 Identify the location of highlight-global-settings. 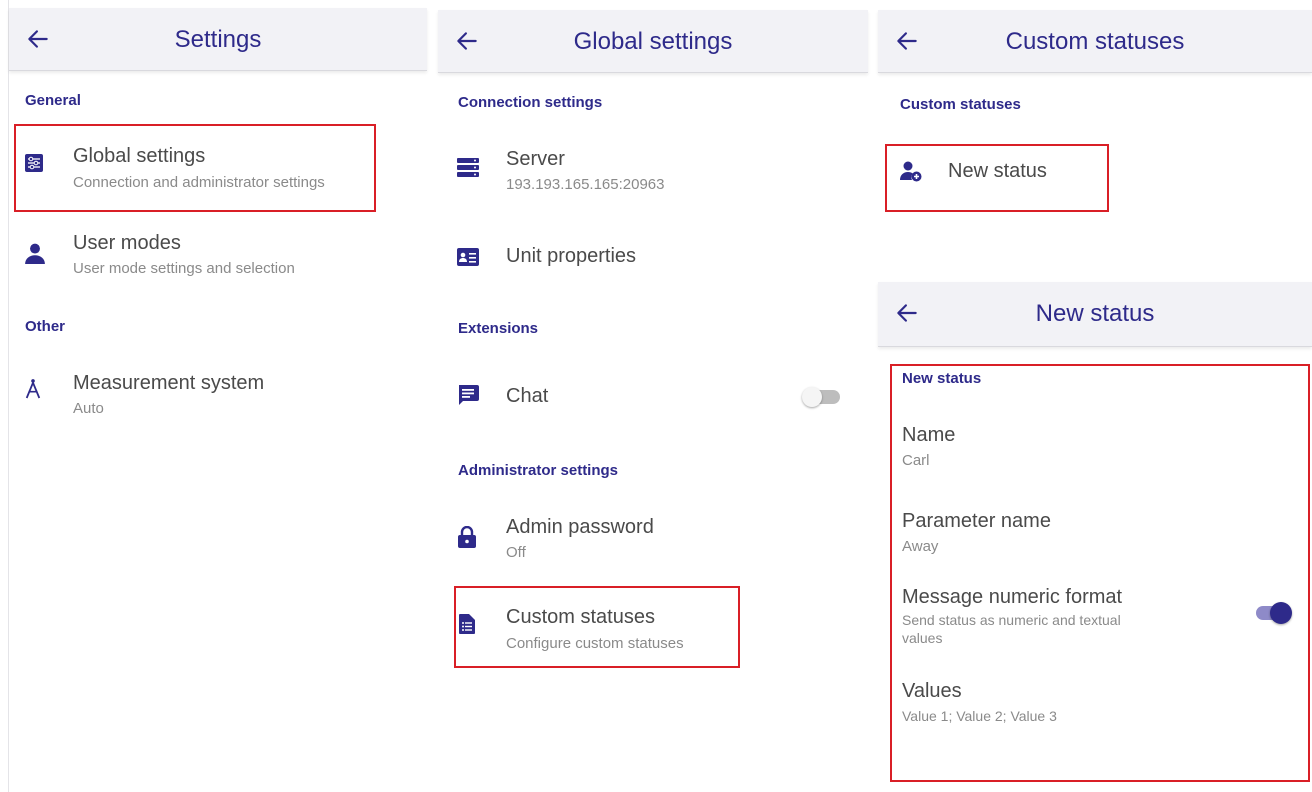
(195, 168).